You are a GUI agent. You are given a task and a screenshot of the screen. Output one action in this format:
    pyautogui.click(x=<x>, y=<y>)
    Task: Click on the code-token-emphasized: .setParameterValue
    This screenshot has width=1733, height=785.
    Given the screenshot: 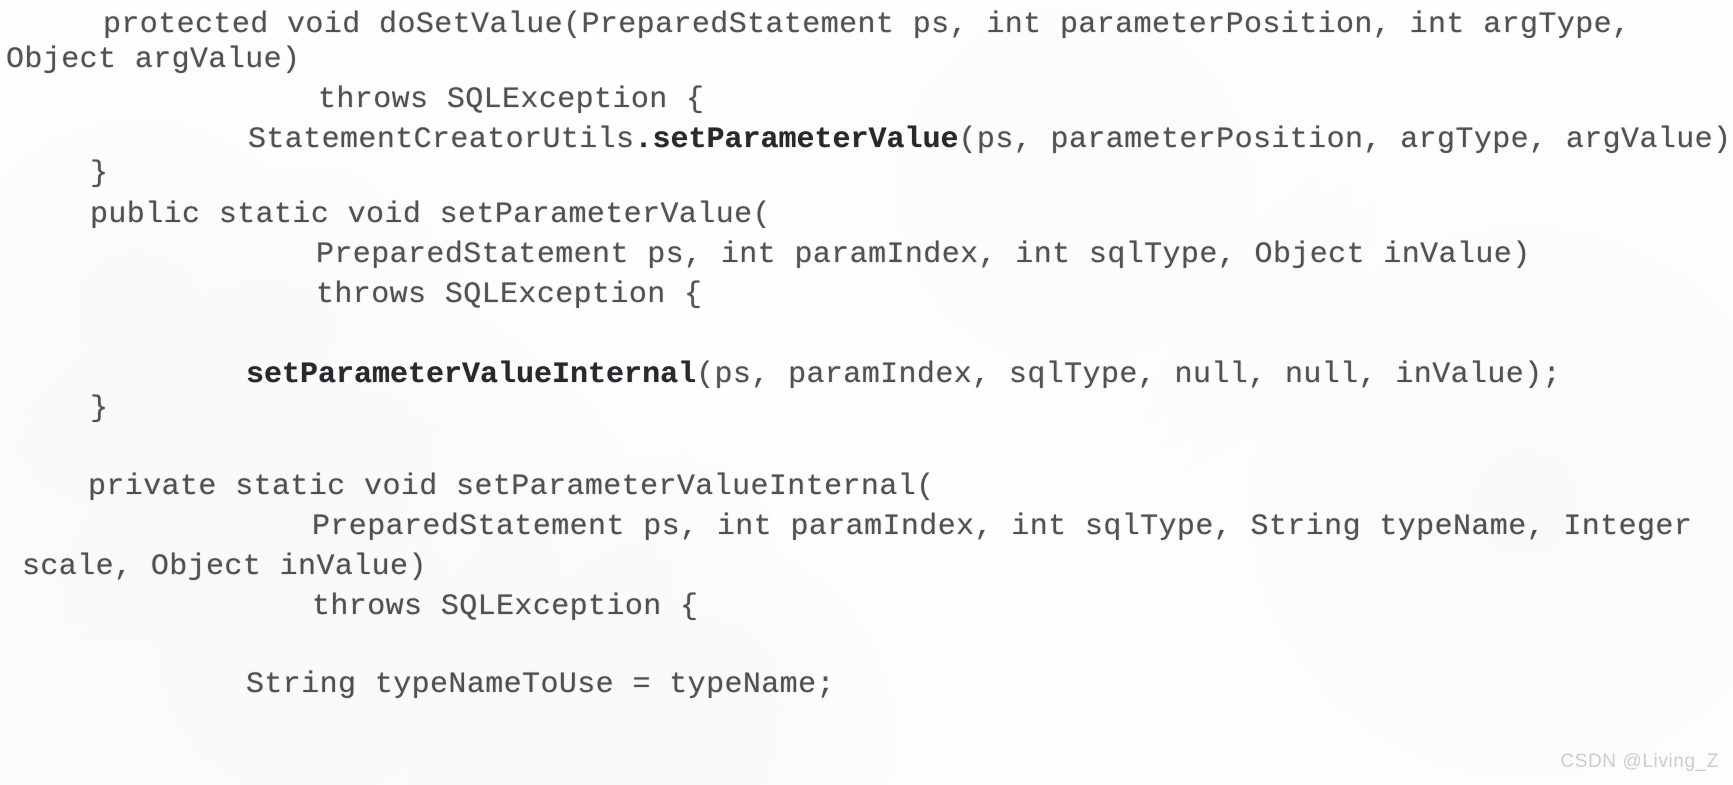 What is the action you would take?
    pyautogui.click(x=796, y=140)
    